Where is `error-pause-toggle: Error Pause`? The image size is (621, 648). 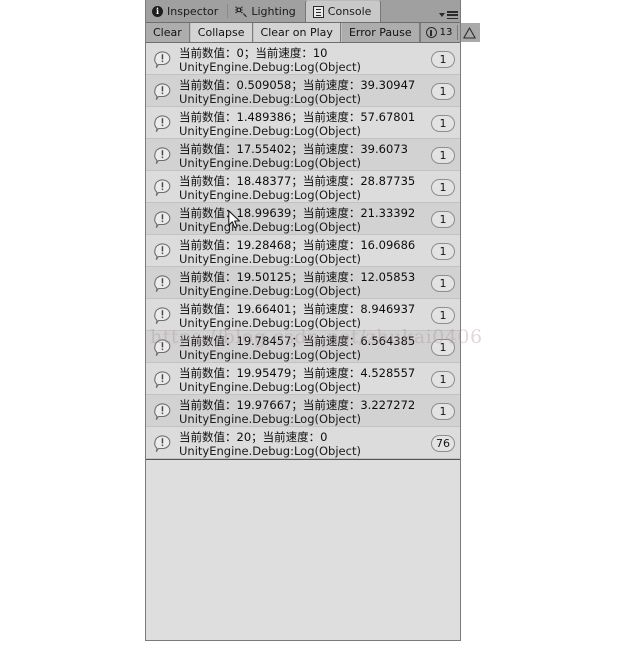 error-pause-toggle: Error Pause is located at coordinates (380, 32).